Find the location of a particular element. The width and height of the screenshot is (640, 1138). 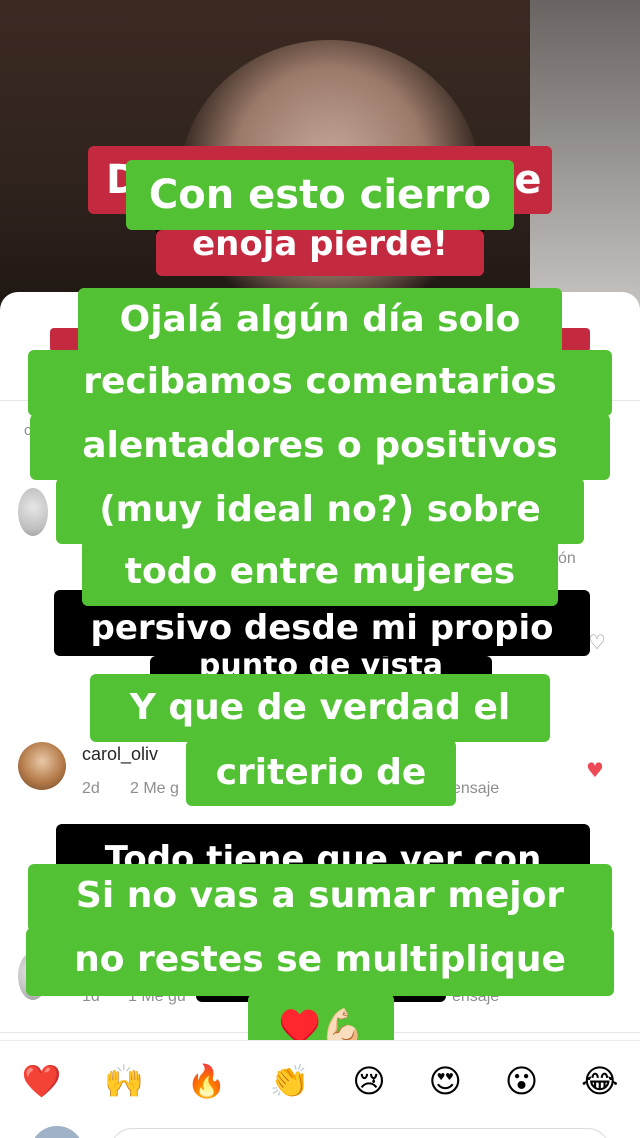

red-top-right-letter: e is located at coordinates (528, 180).